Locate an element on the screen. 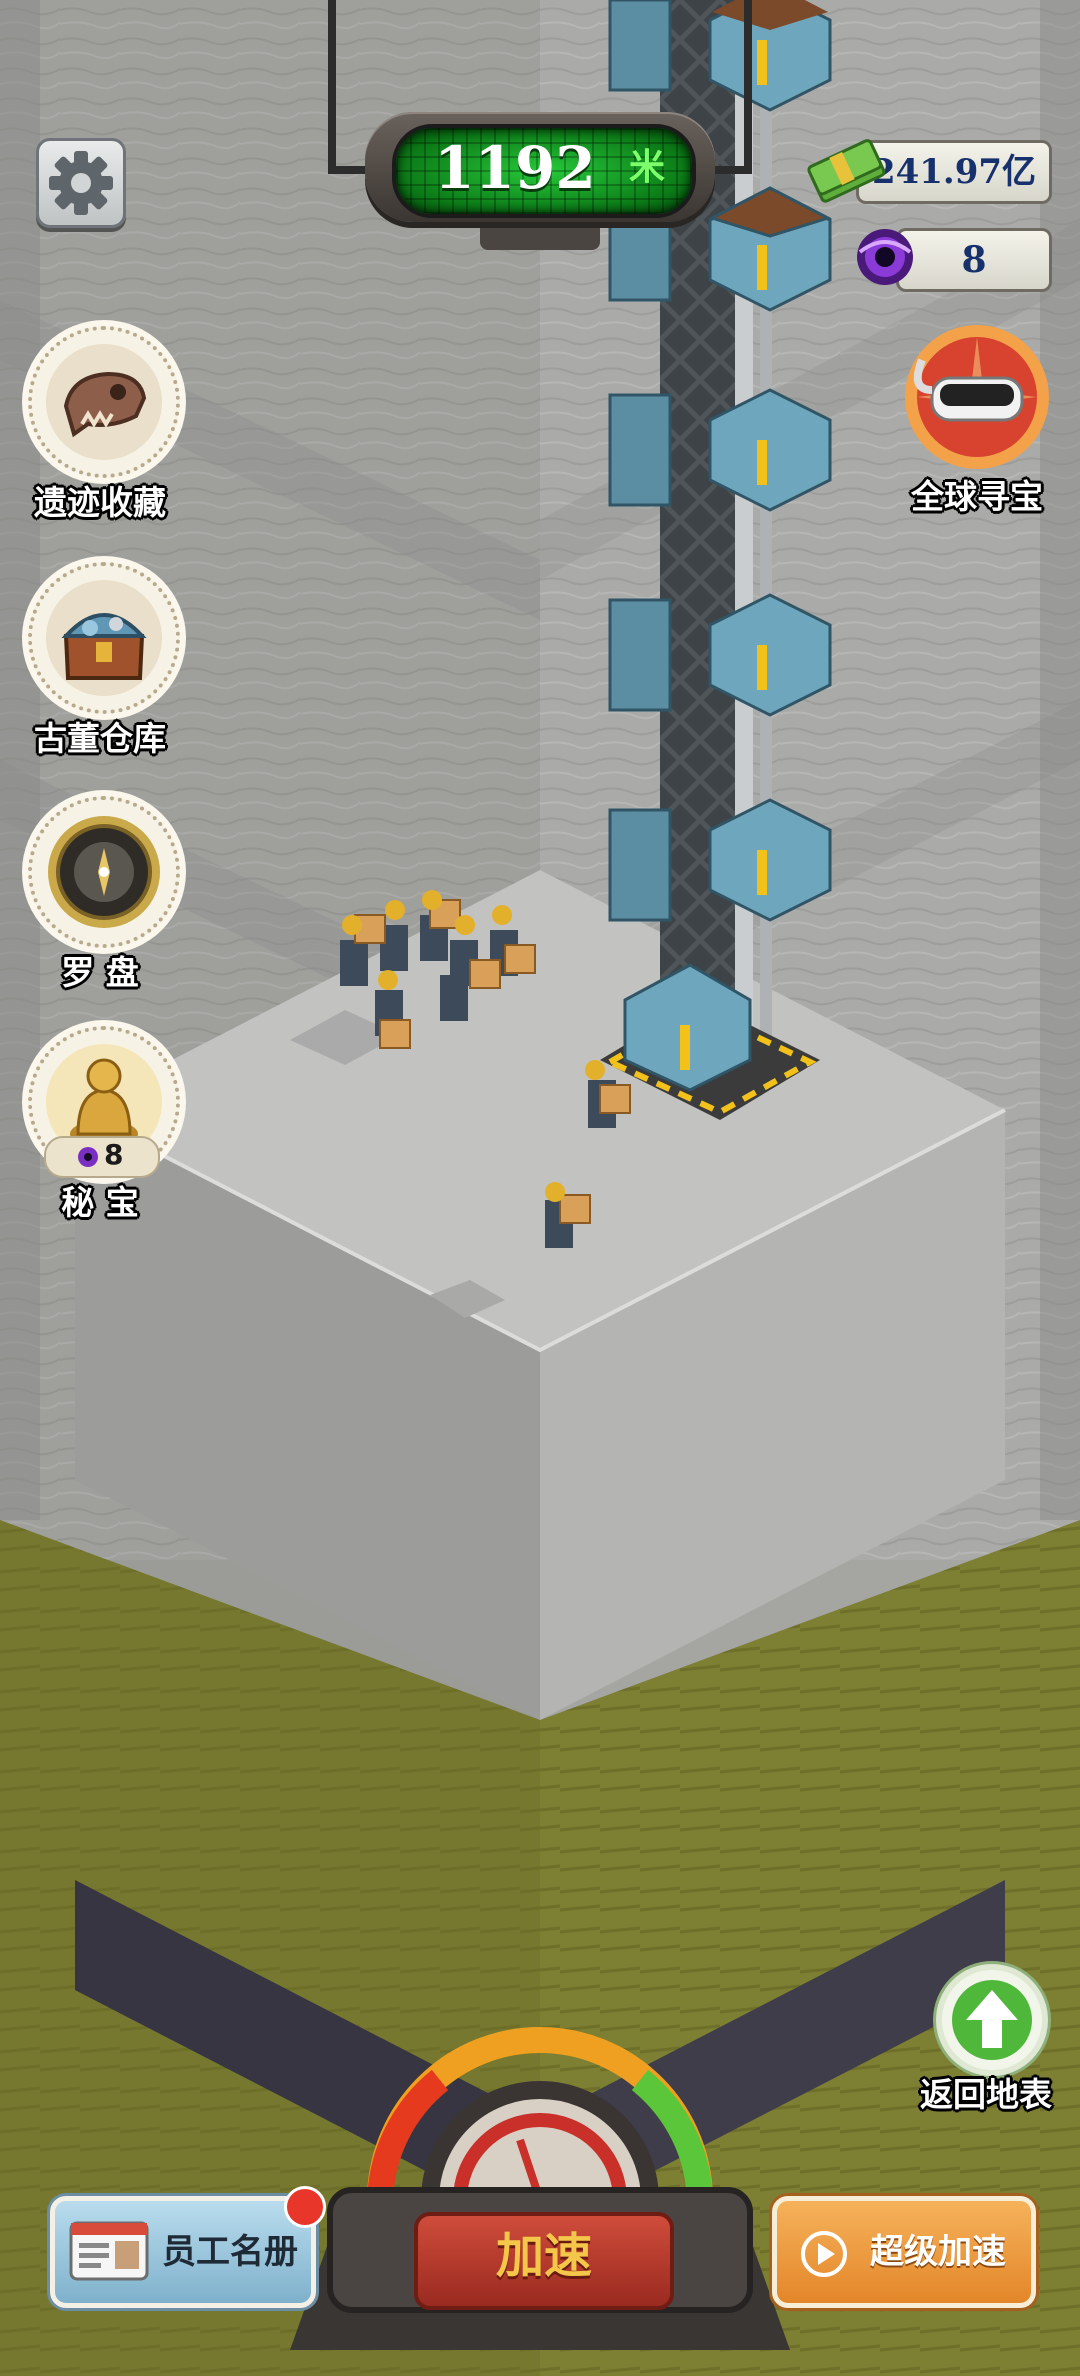  super-speed-button: 超级加速 is located at coordinates (904, 2252).